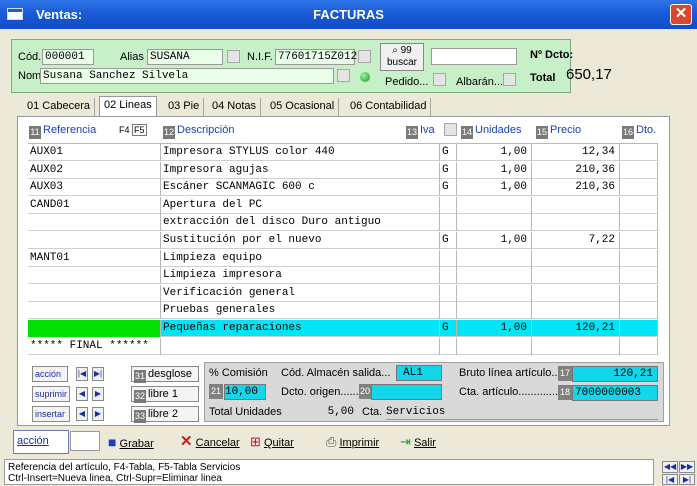  What do you see at coordinates (343, 75) in the screenshot?
I see `nom-lookup` at bounding box center [343, 75].